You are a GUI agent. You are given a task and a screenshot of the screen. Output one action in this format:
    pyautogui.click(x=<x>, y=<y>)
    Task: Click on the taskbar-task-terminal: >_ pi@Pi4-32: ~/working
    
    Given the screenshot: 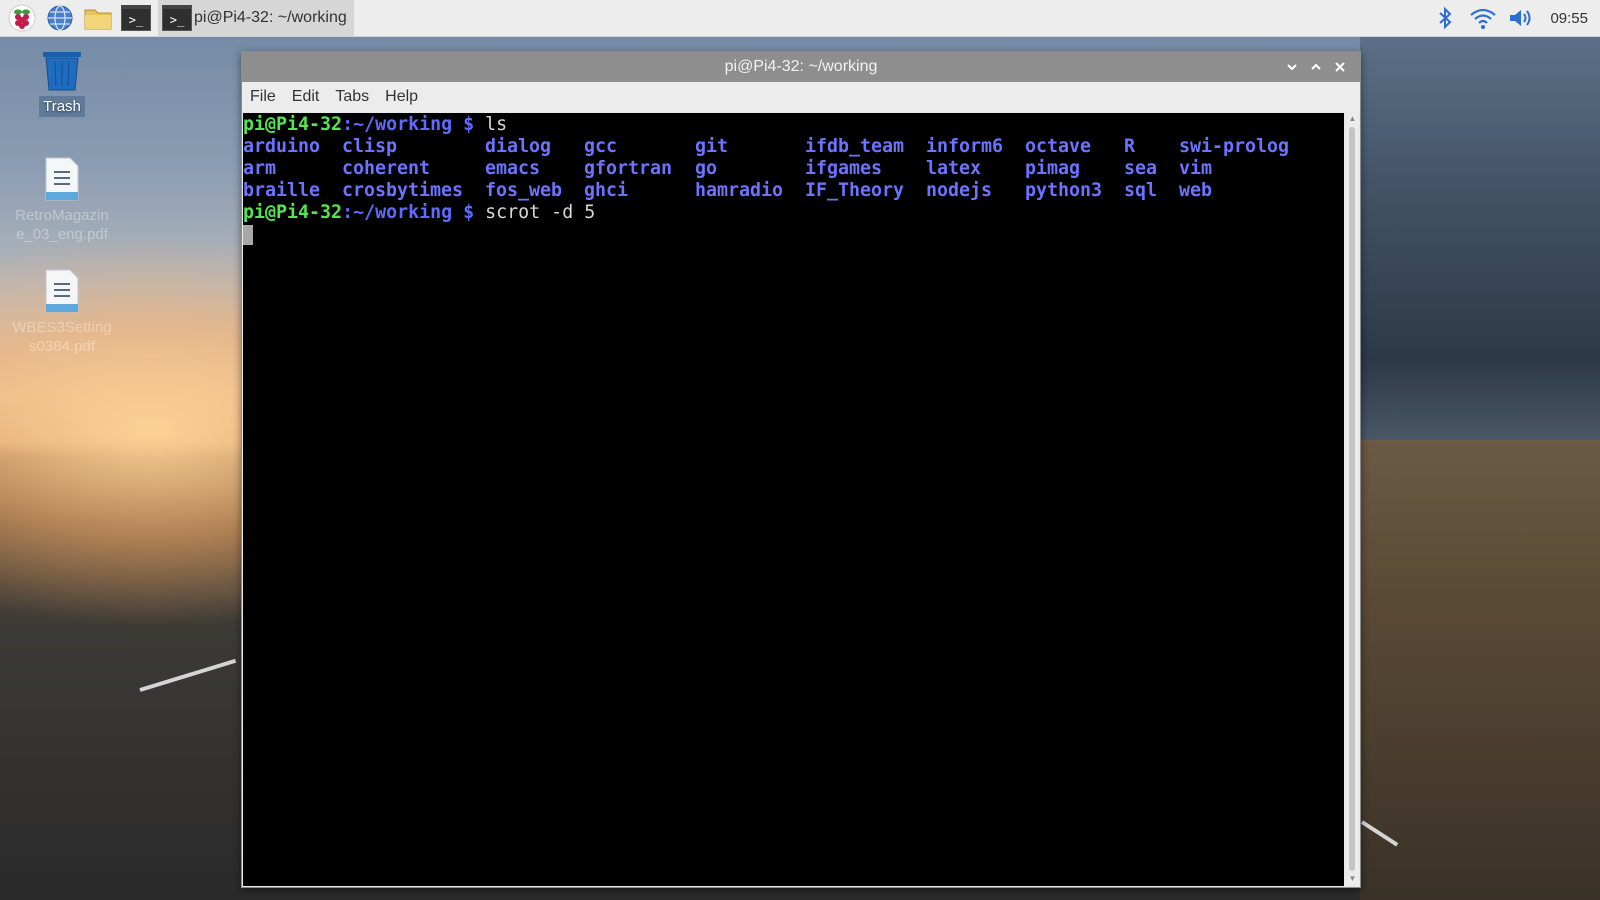 What is the action you would take?
    pyautogui.click(x=256, y=18)
    